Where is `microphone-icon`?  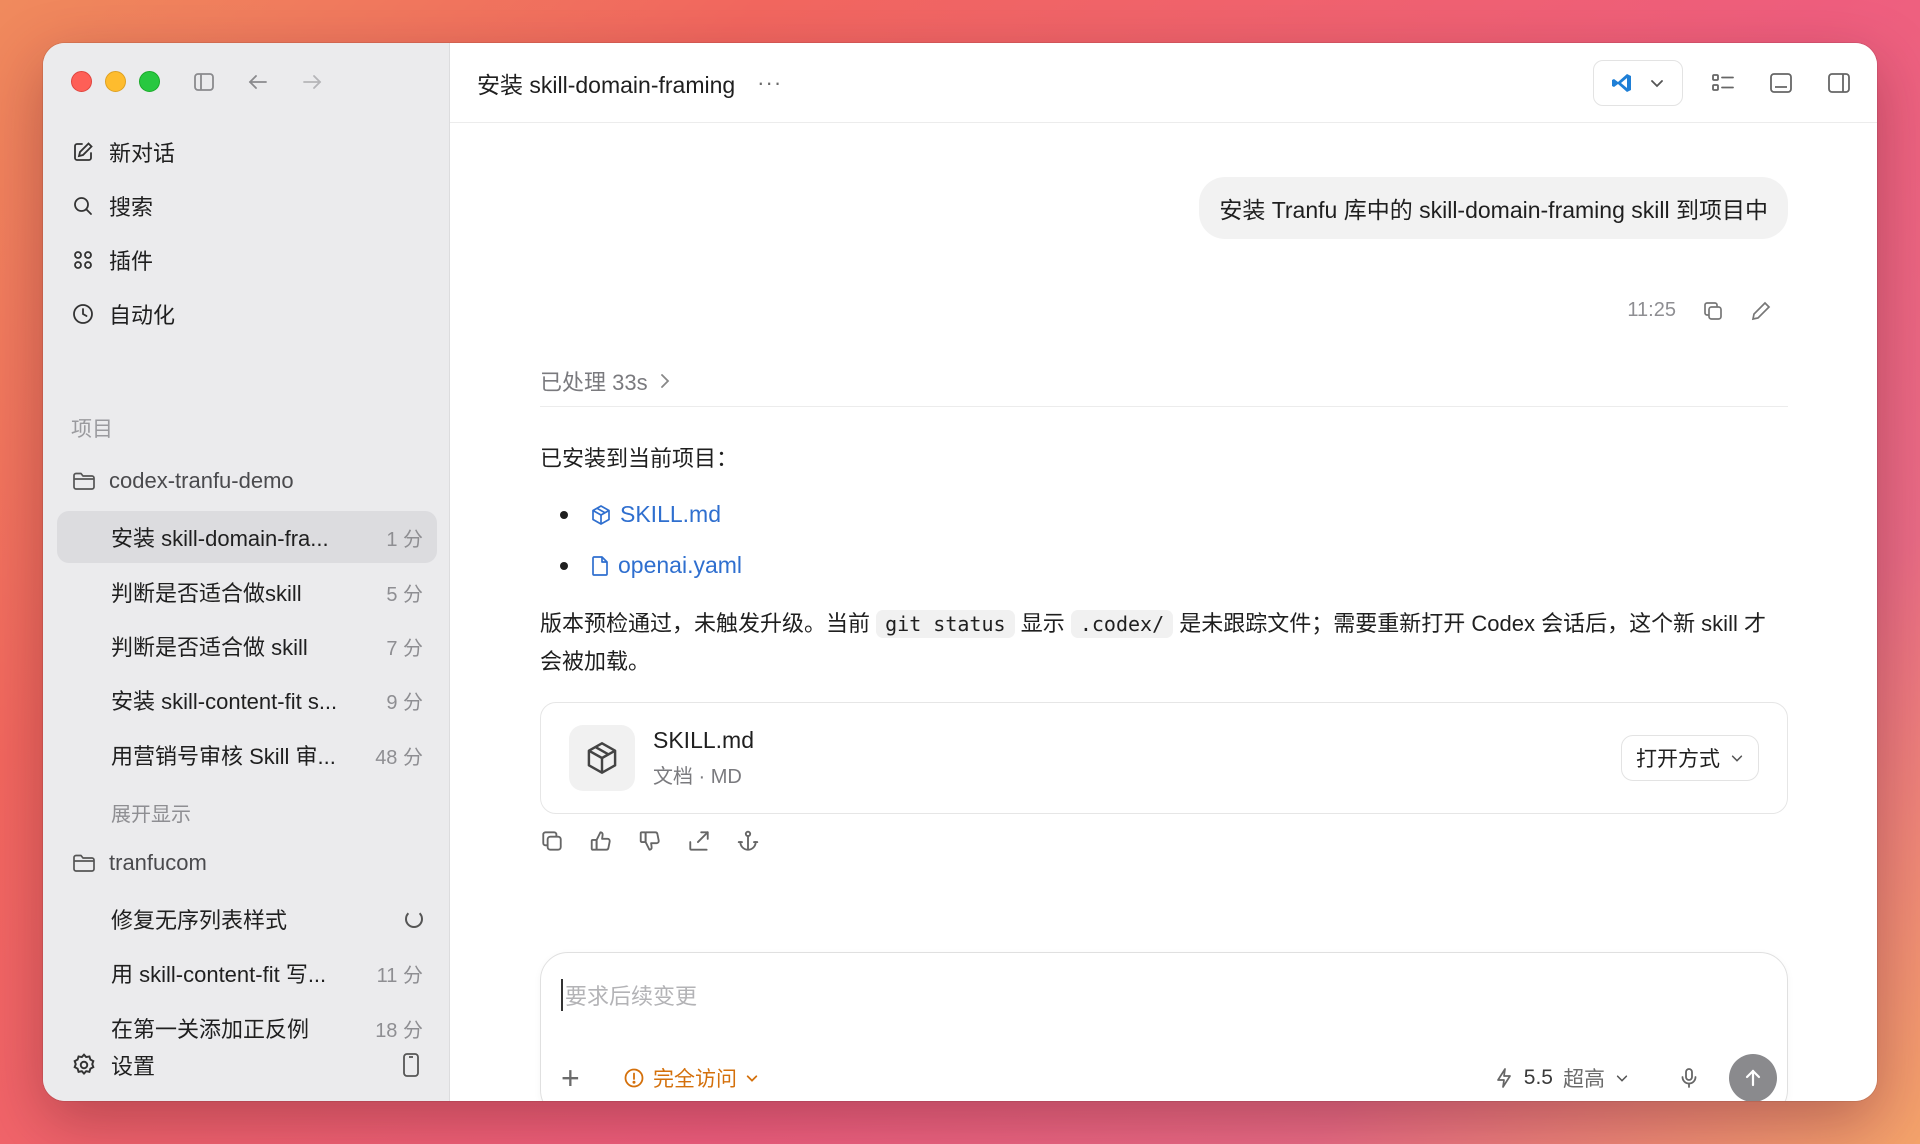
microphone-icon is located at coordinates (1689, 1078).